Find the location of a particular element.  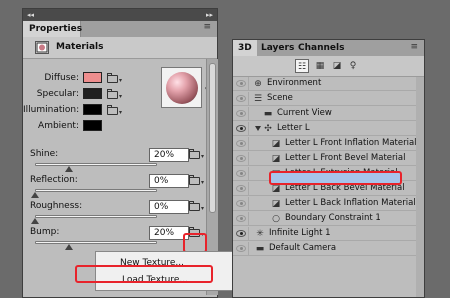

list-item: ▬ Default Camera is located at coordinates (328, 249).